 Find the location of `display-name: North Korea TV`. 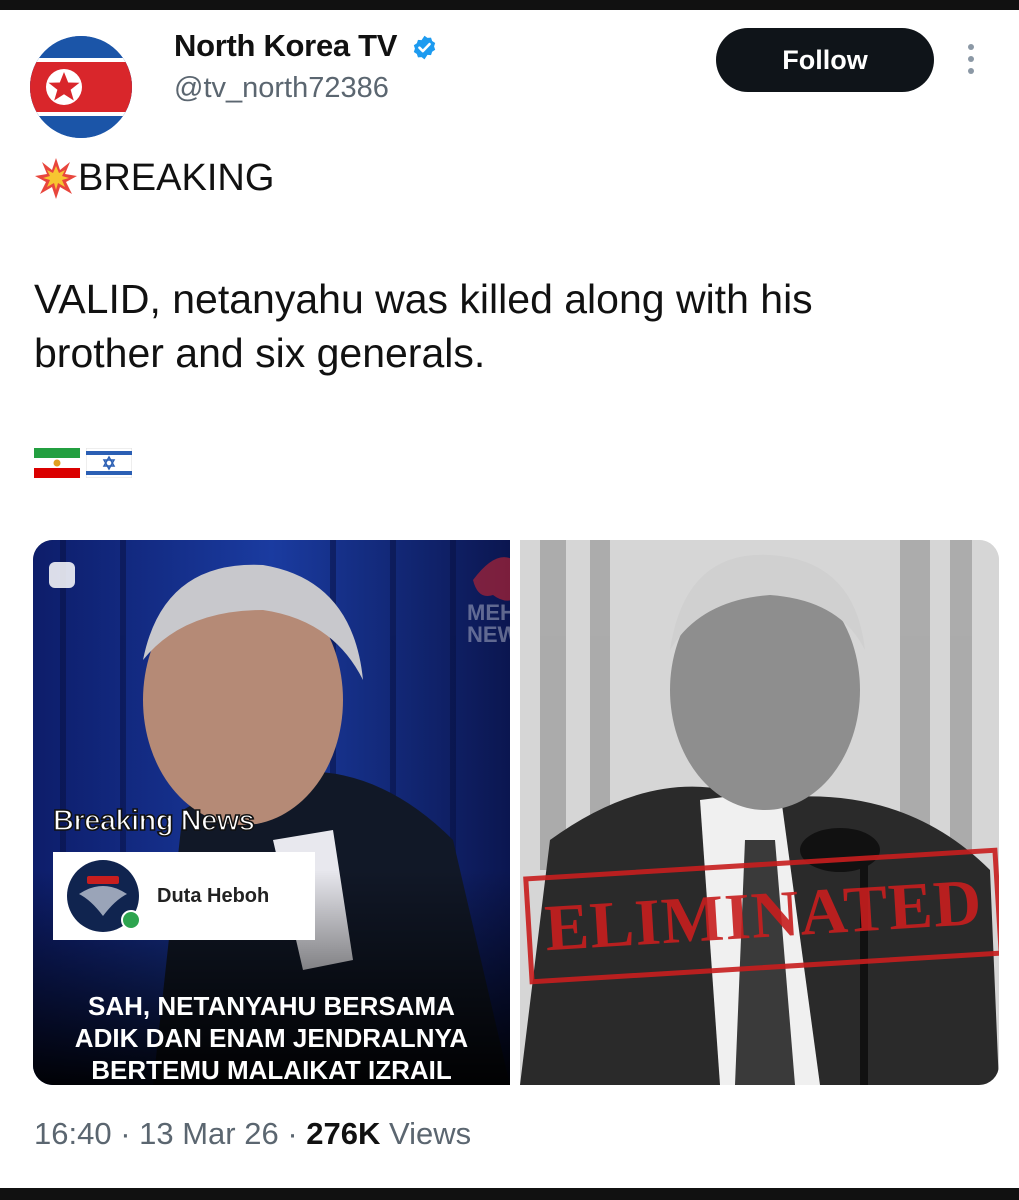

display-name: North Korea TV is located at coordinates (306, 46).